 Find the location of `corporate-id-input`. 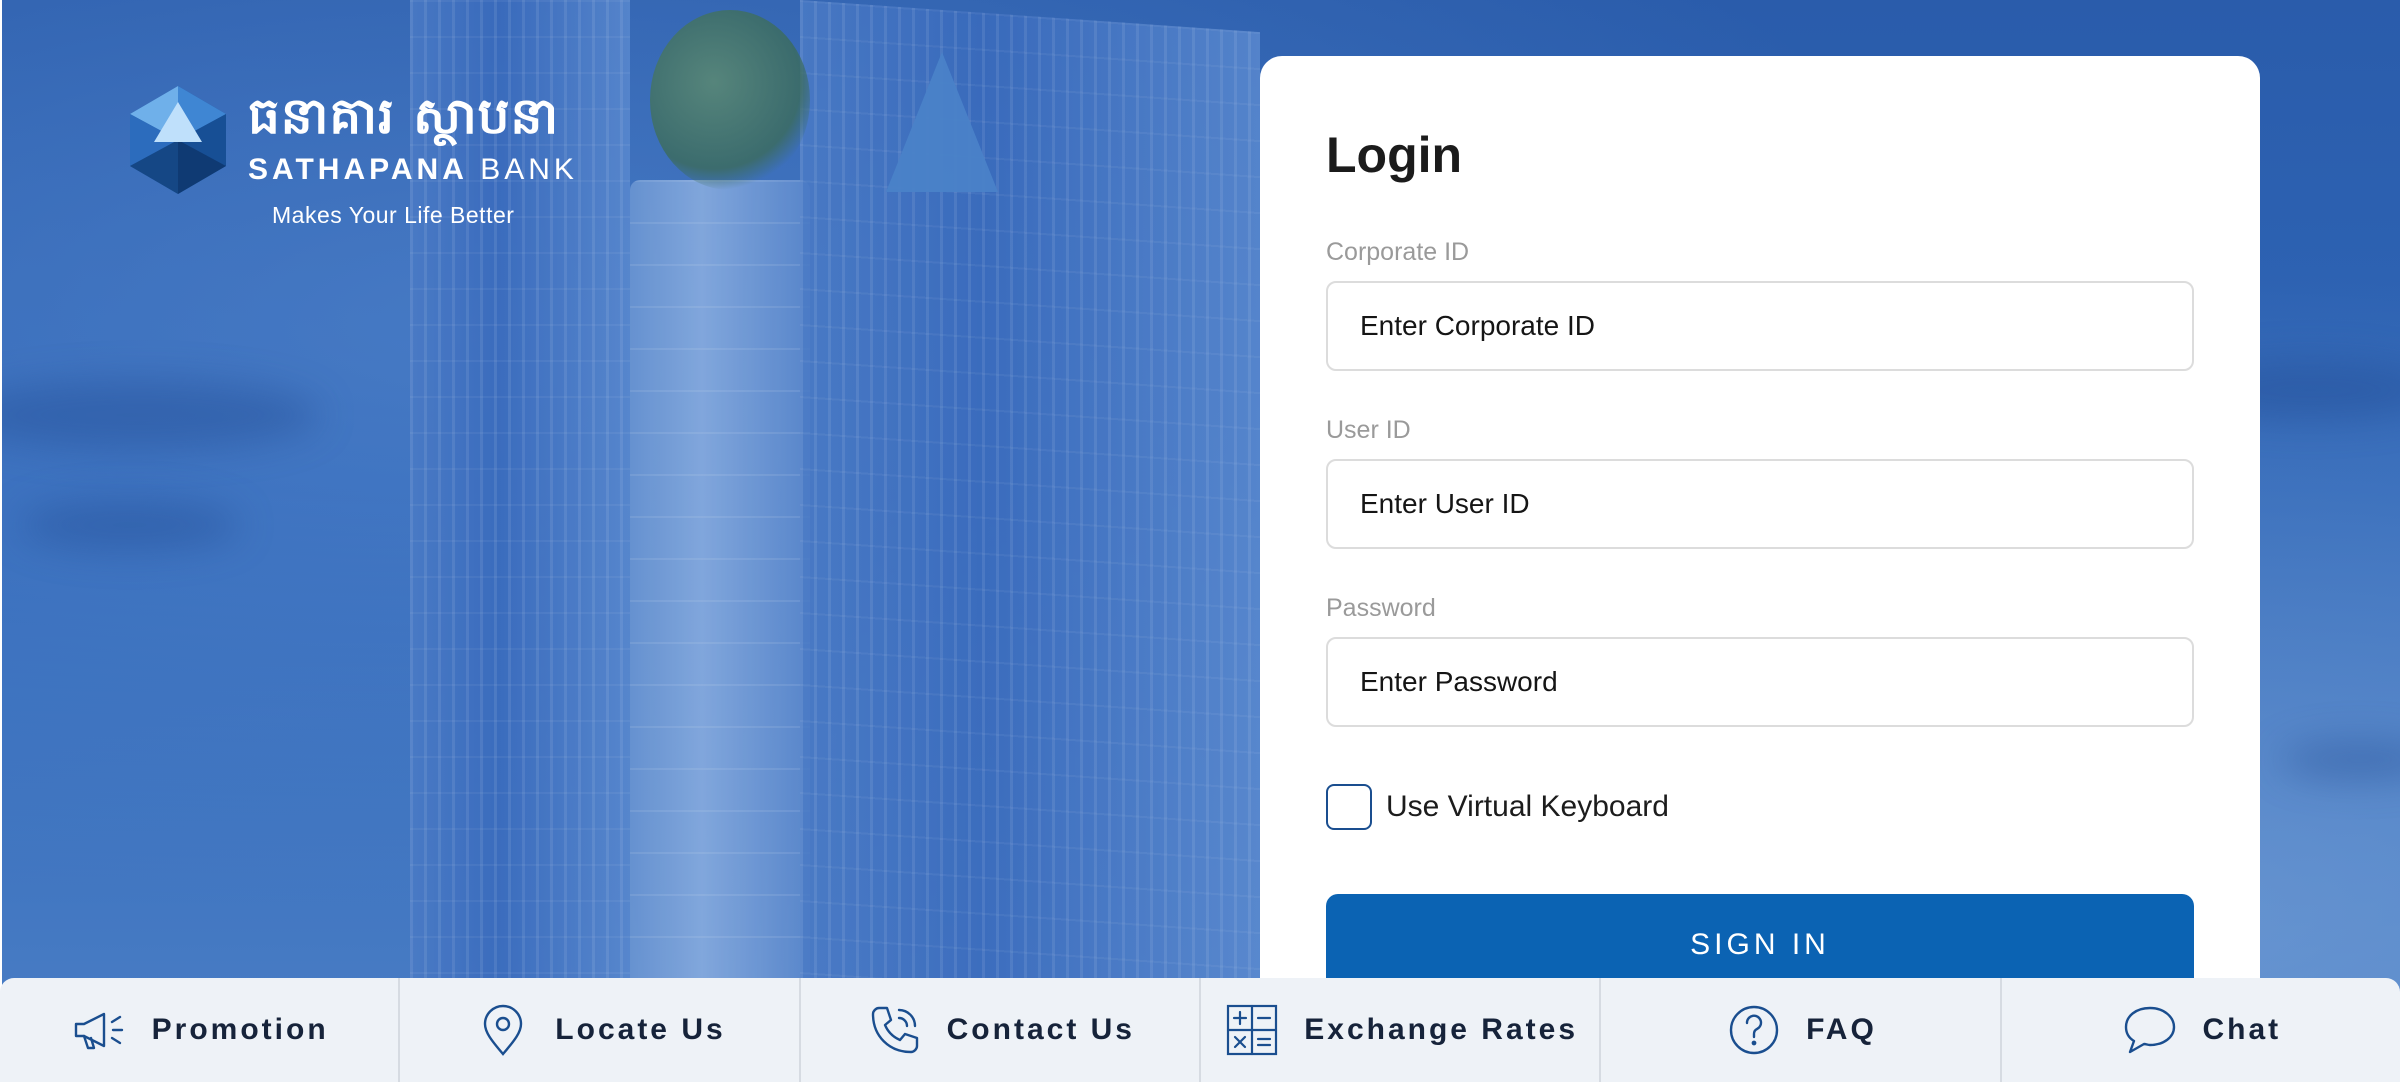

corporate-id-input is located at coordinates (1760, 326).